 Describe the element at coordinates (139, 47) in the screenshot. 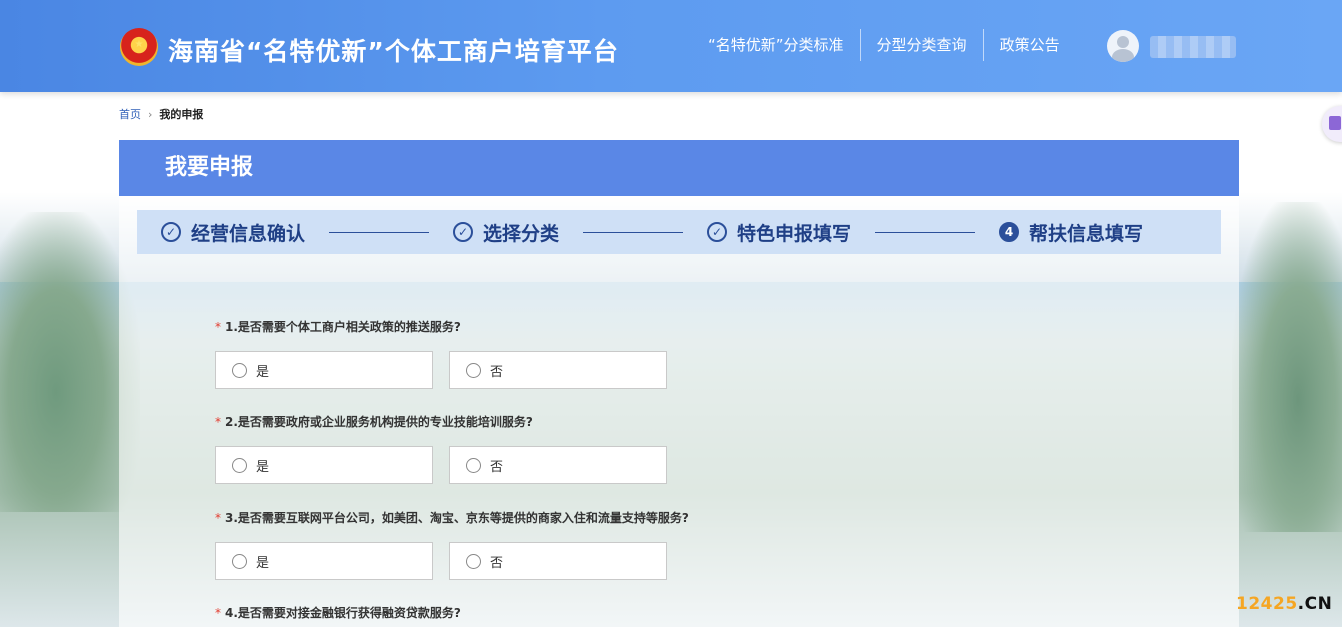

I see `national-emblem-icon: ★` at that location.